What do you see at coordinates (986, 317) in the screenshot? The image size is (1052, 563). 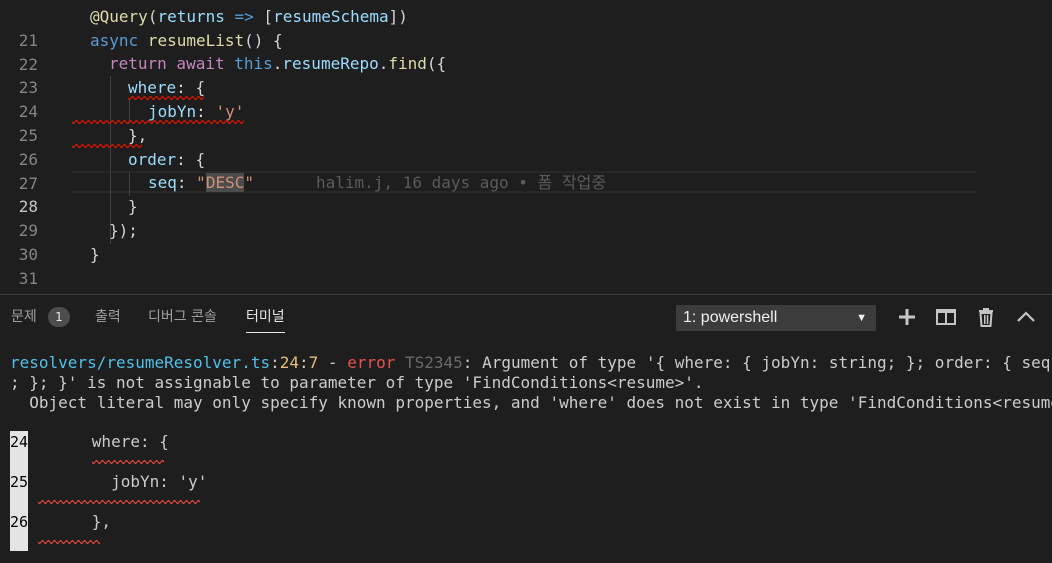 I see `trash-icon` at bounding box center [986, 317].